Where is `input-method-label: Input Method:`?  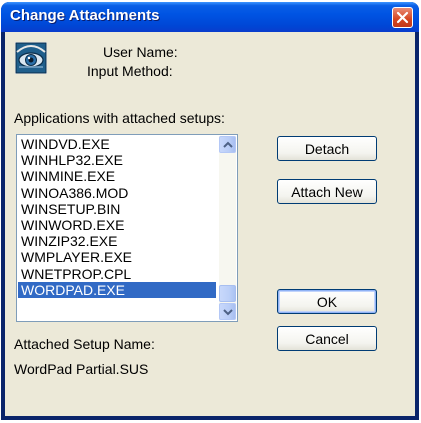
input-method-label: Input Method: is located at coordinates (130, 71).